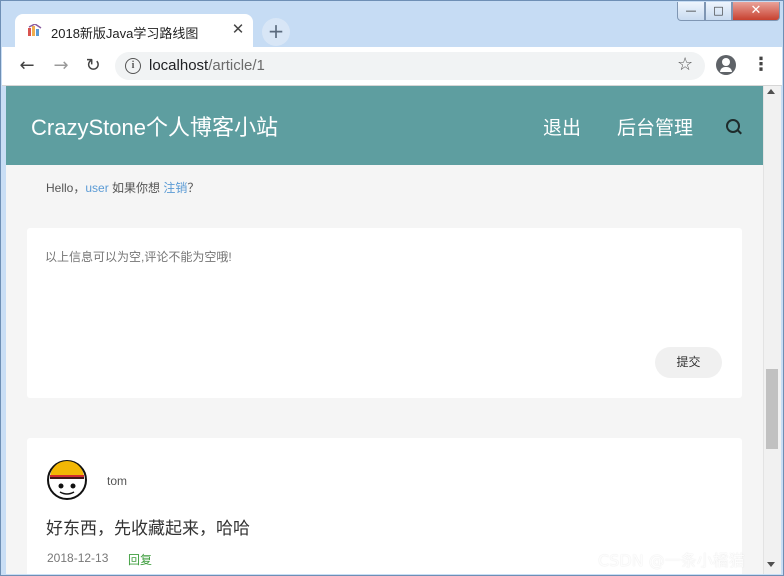  Describe the element at coordinates (35, 30) in the screenshot. I see `favicon-icon` at that location.